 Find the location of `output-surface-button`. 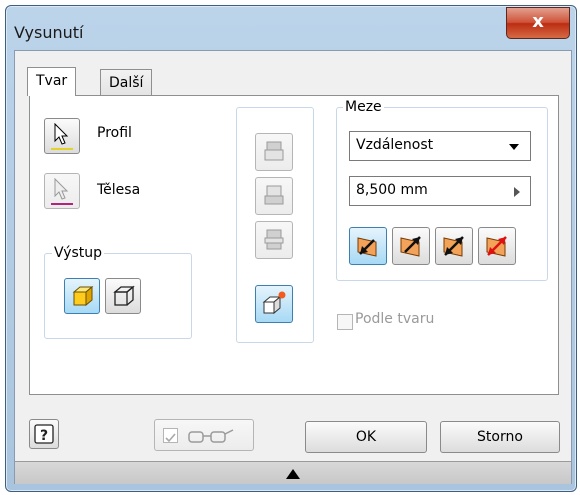

output-surface-button is located at coordinates (123, 296).